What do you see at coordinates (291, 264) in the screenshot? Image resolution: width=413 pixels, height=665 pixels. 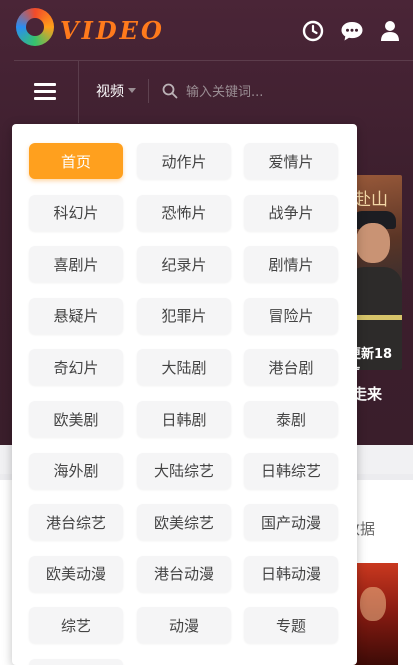 I see `category-item: 剧情片` at bounding box center [291, 264].